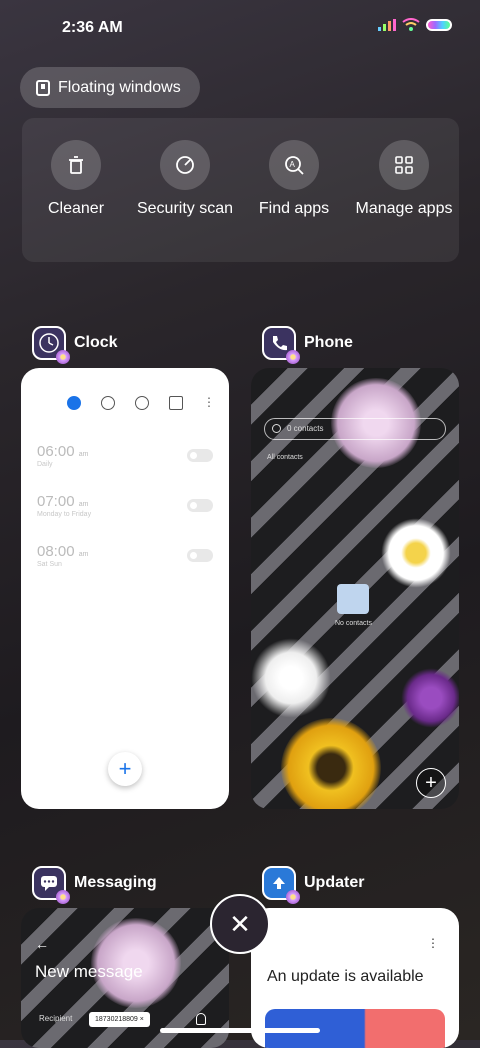 This screenshot has height=1048, width=480. Describe the element at coordinates (285, 457) in the screenshot. I see `contacts-filter: All contacts` at that location.